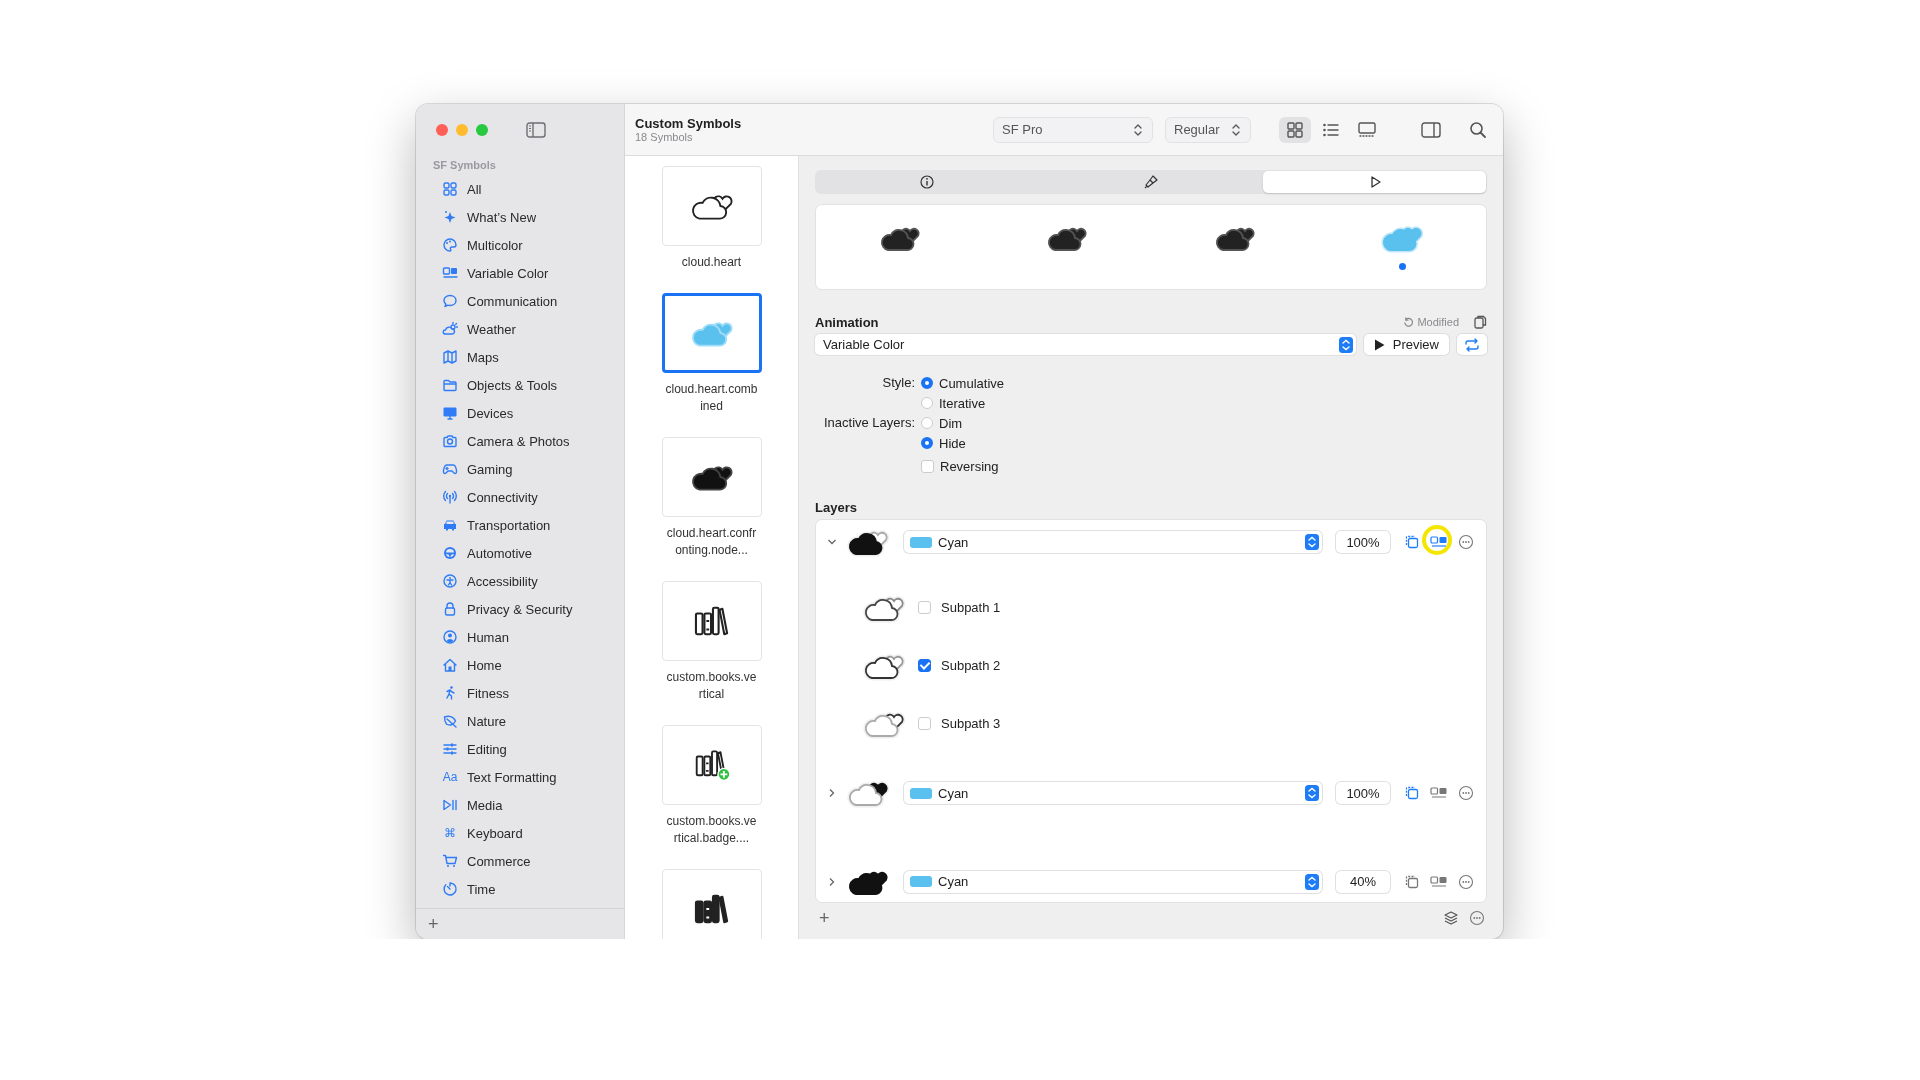 This screenshot has height=1080, width=1920. Describe the element at coordinates (533, 749) in the screenshot. I see `sidebar-item: Editing` at that location.